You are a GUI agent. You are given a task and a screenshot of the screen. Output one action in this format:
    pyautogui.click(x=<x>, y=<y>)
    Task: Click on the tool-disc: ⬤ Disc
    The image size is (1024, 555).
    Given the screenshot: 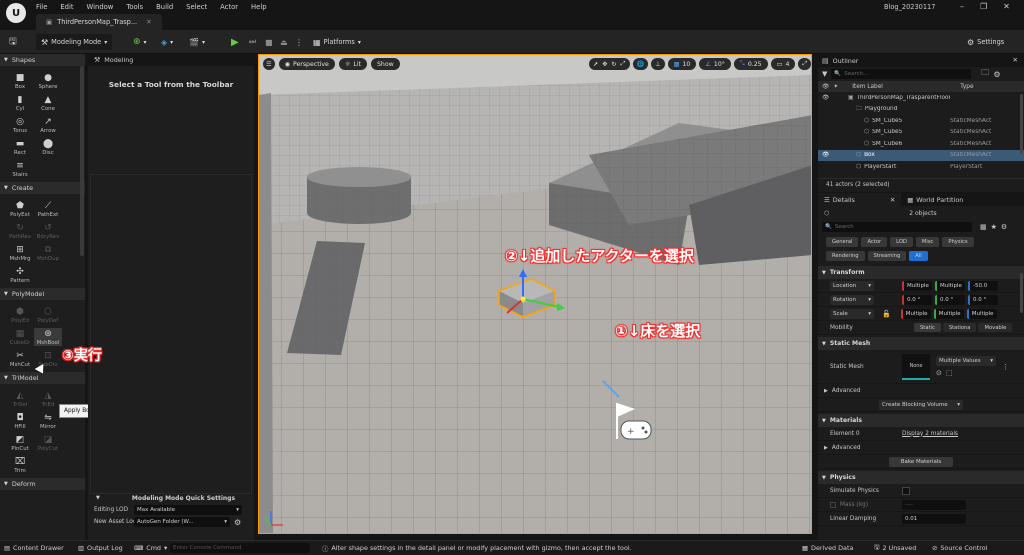 What is the action you would take?
    pyautogui.click(x=48, y=147)
    